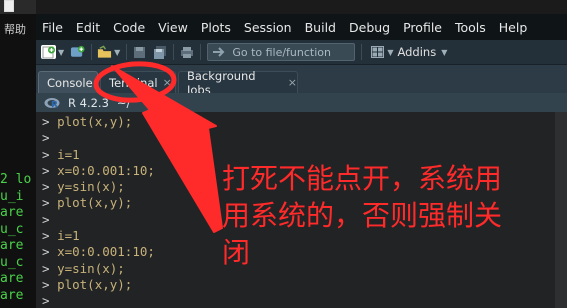 The height and width of the screenshot is (308, 567). Describe the element at coordinates (77, 52) in the screenshot. I see `new-project-icon` at that location.